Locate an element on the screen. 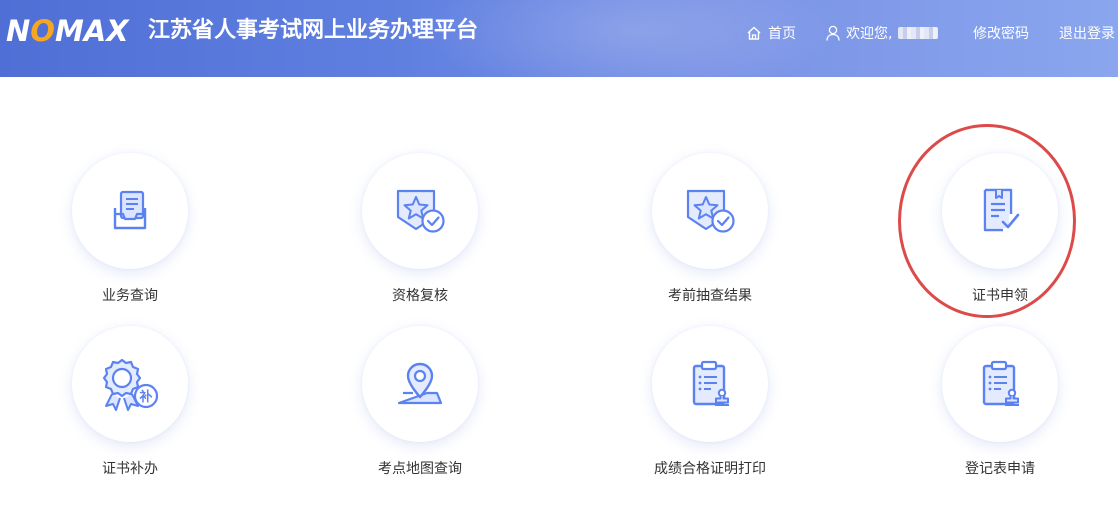 Image resolution: width=1118 pixels, height=507 pixels. tile-label: 登记表申请 is located at coordinates (1000, 469).